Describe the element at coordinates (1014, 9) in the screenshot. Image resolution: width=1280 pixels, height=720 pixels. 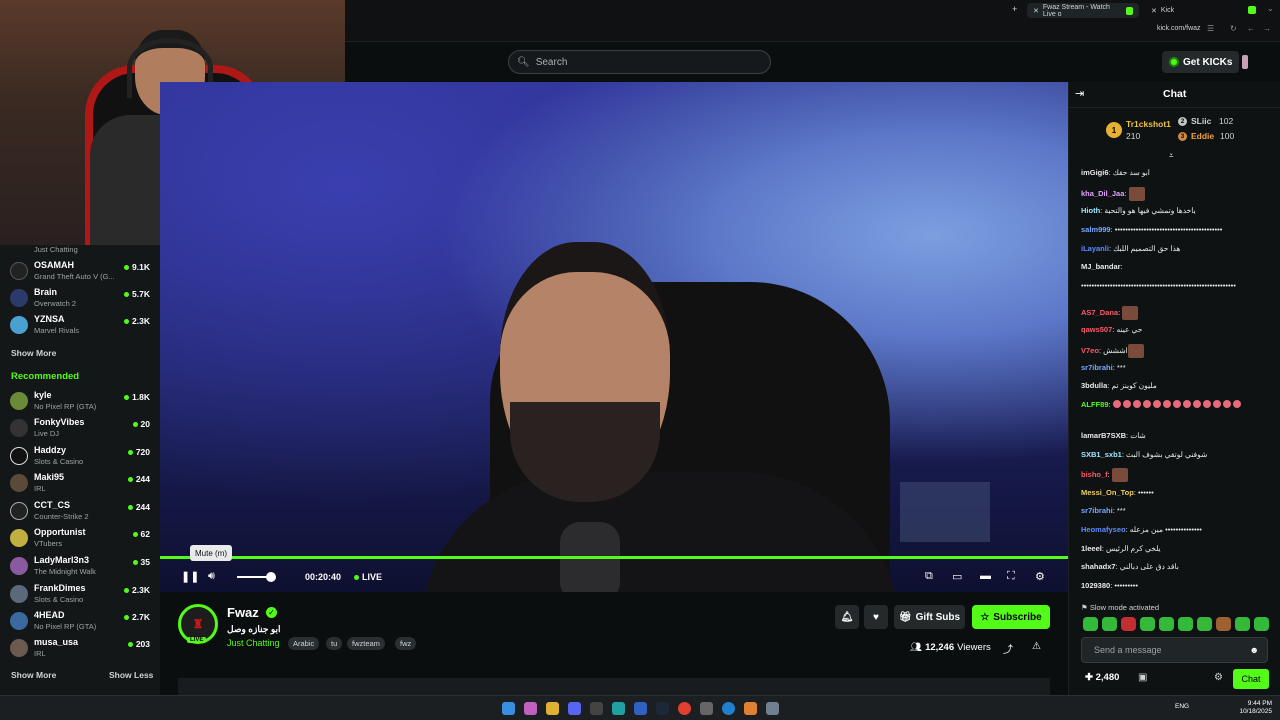
I see `new-tab-icon: +` at that location.